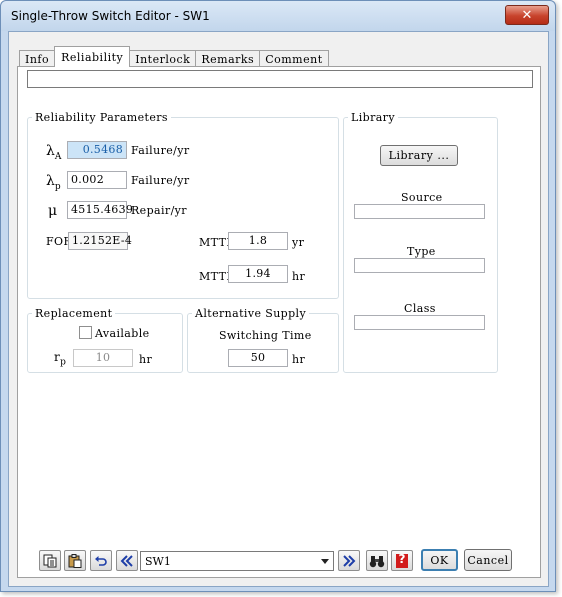  I want to click on double-chevron-right-icon, so click(349, 560).